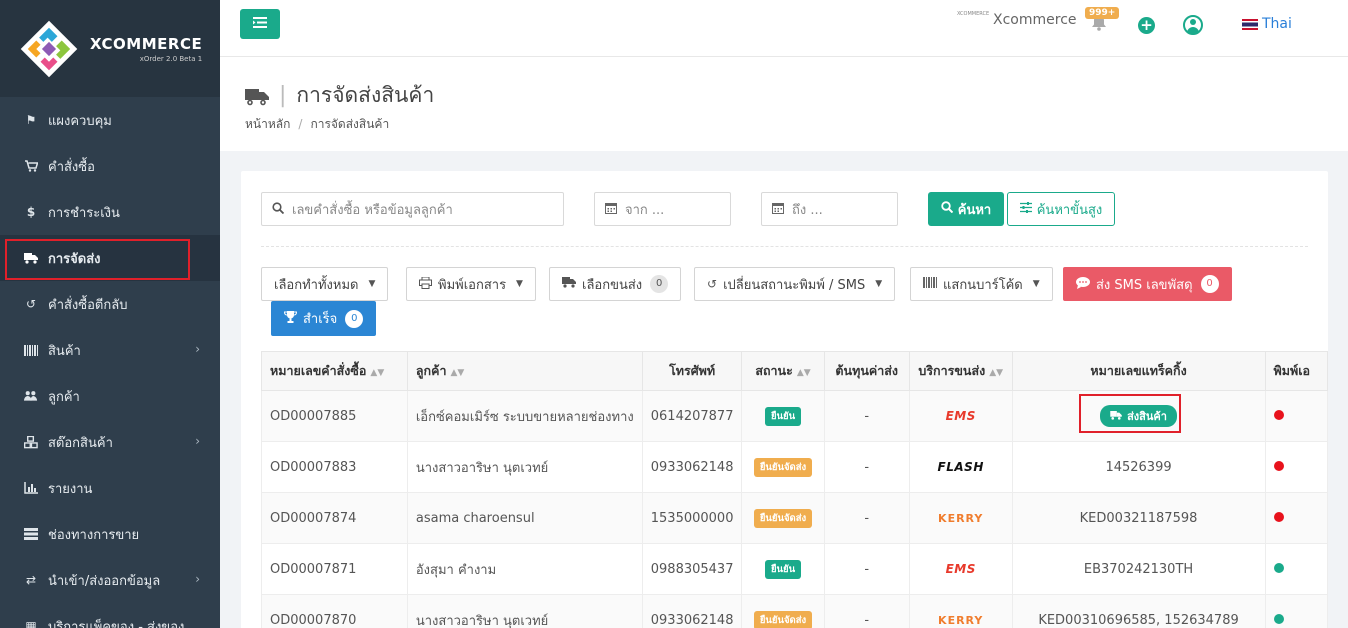  I want to click on order-number: OD00007885, so click(334, 416).